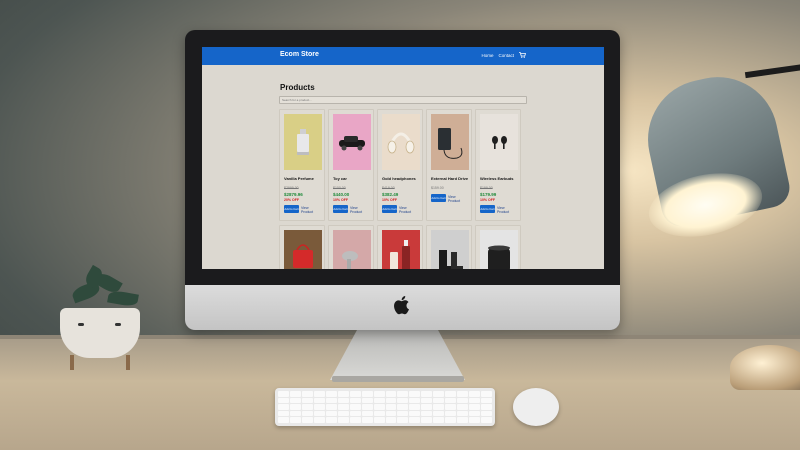  What do you see at coordinates (506, 55) in the screenshot?
I see `nav-contact-link: Contact` at bounding box center [506, 55].